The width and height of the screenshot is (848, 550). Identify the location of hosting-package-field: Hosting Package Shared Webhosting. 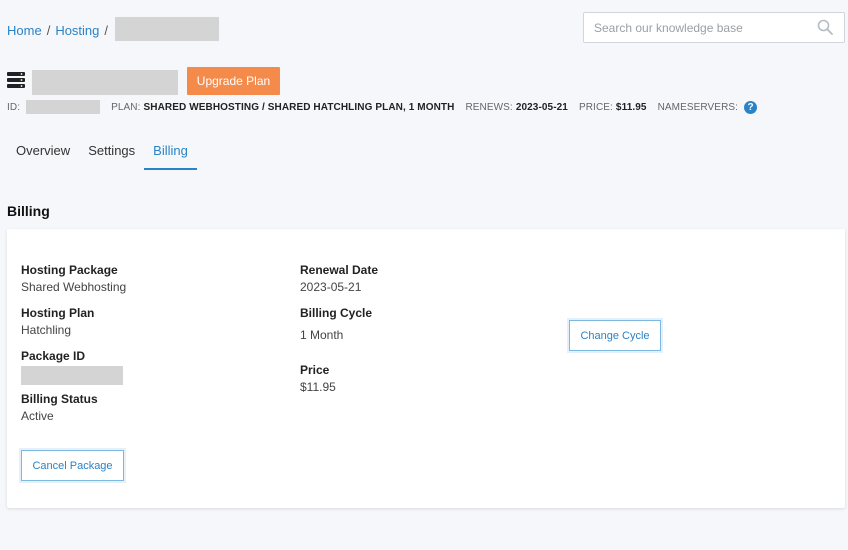
(73, 278).